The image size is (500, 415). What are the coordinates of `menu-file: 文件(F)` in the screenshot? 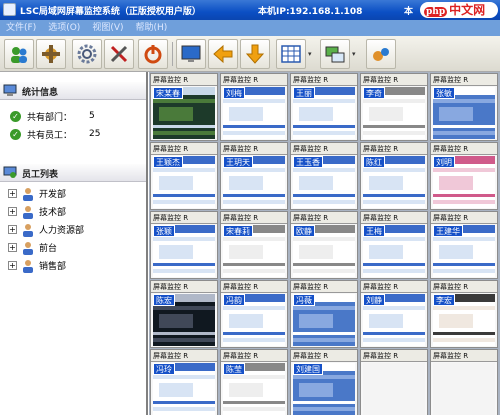 It's located at (21, 28).